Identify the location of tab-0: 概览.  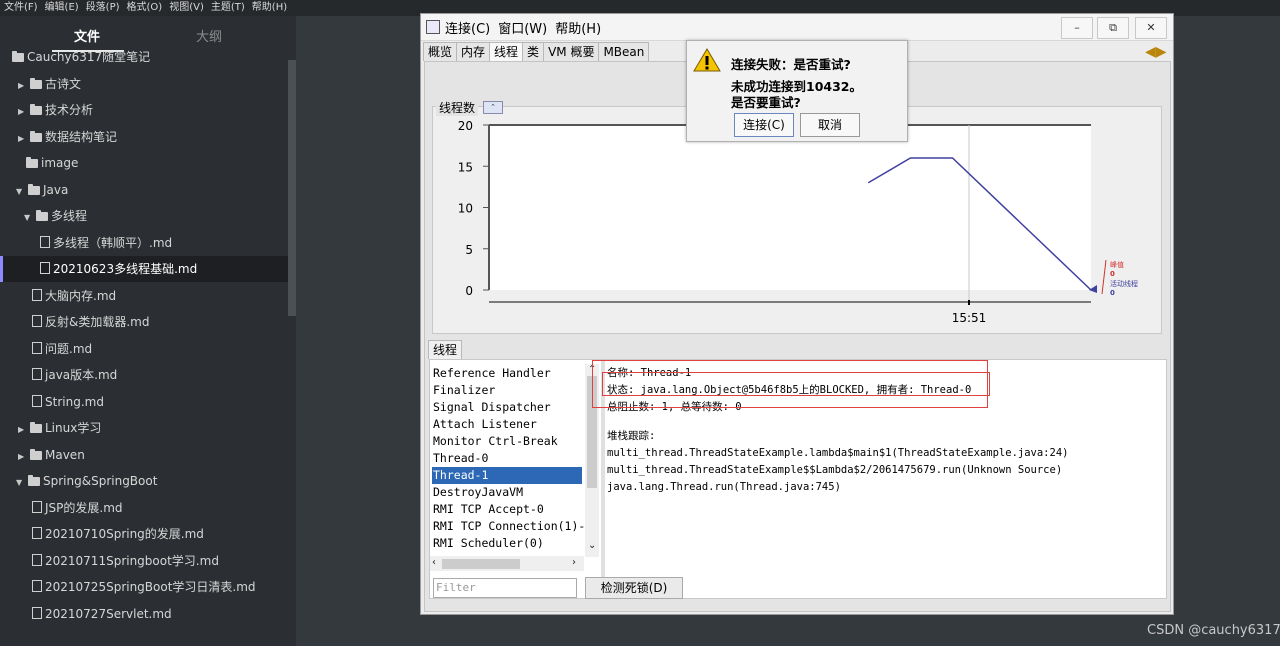
(440, 51).